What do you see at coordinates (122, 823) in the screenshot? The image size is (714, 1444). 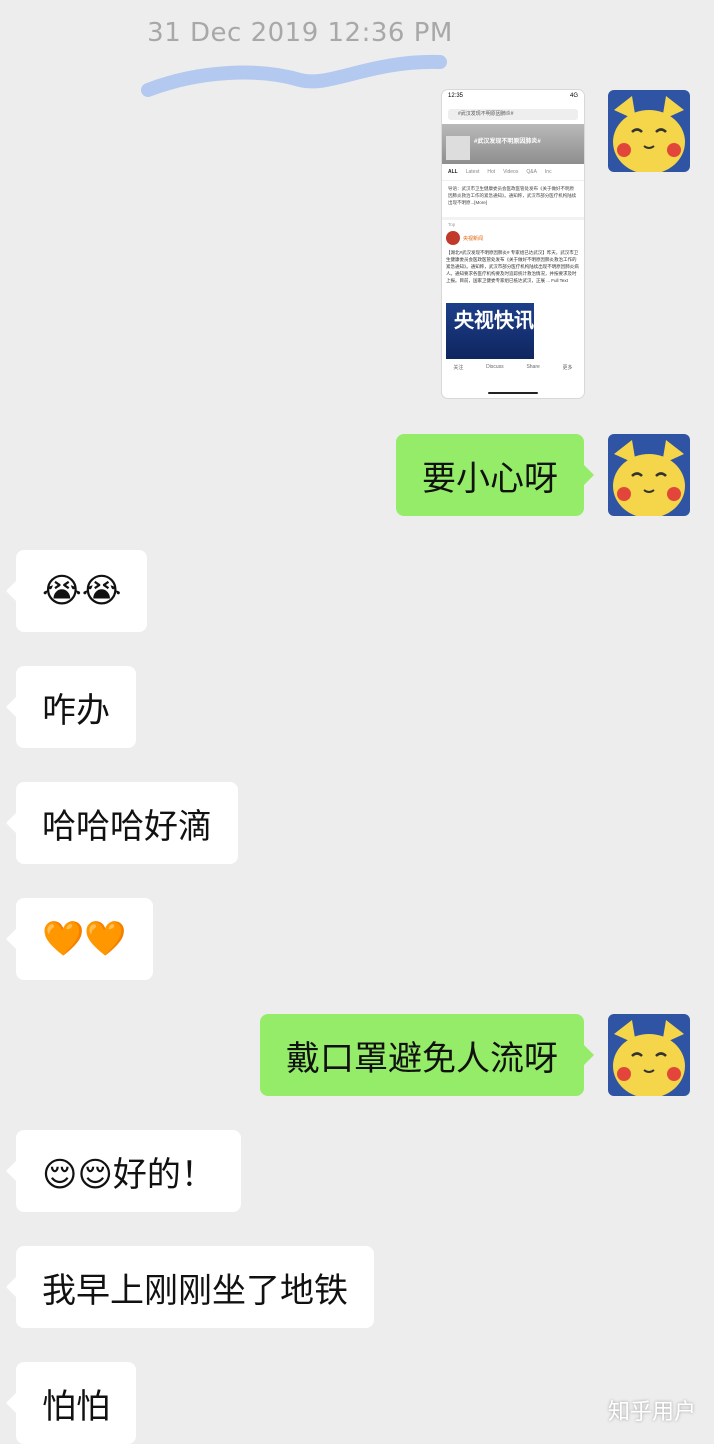 I see `message-bubble-received: 哈哈哈好滴` at bounding box center [122, 823].